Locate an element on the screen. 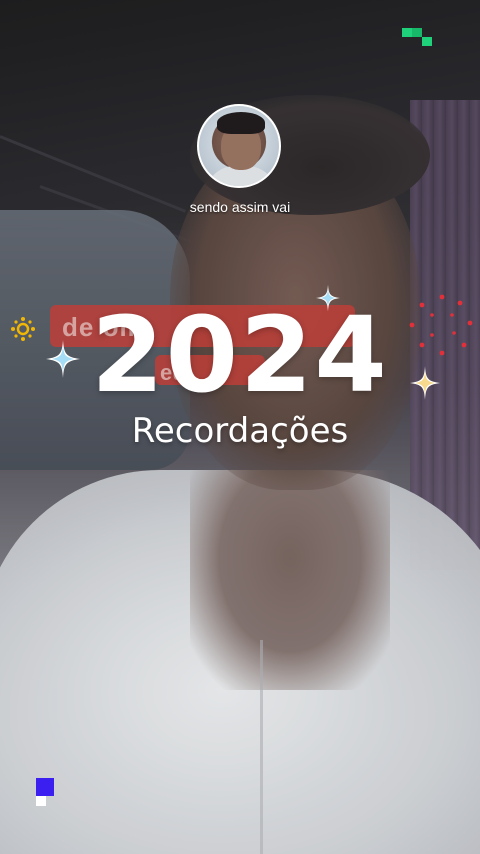  background-collar is located at coordinates (301, 747).